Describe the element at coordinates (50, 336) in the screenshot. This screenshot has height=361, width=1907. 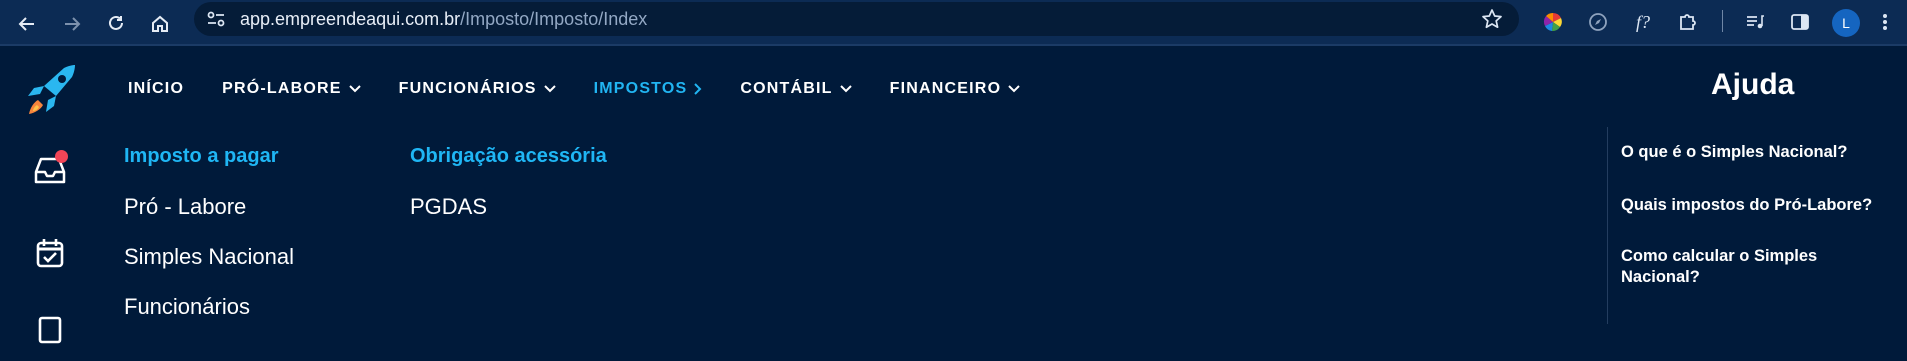
I see `document-icon` at that location.